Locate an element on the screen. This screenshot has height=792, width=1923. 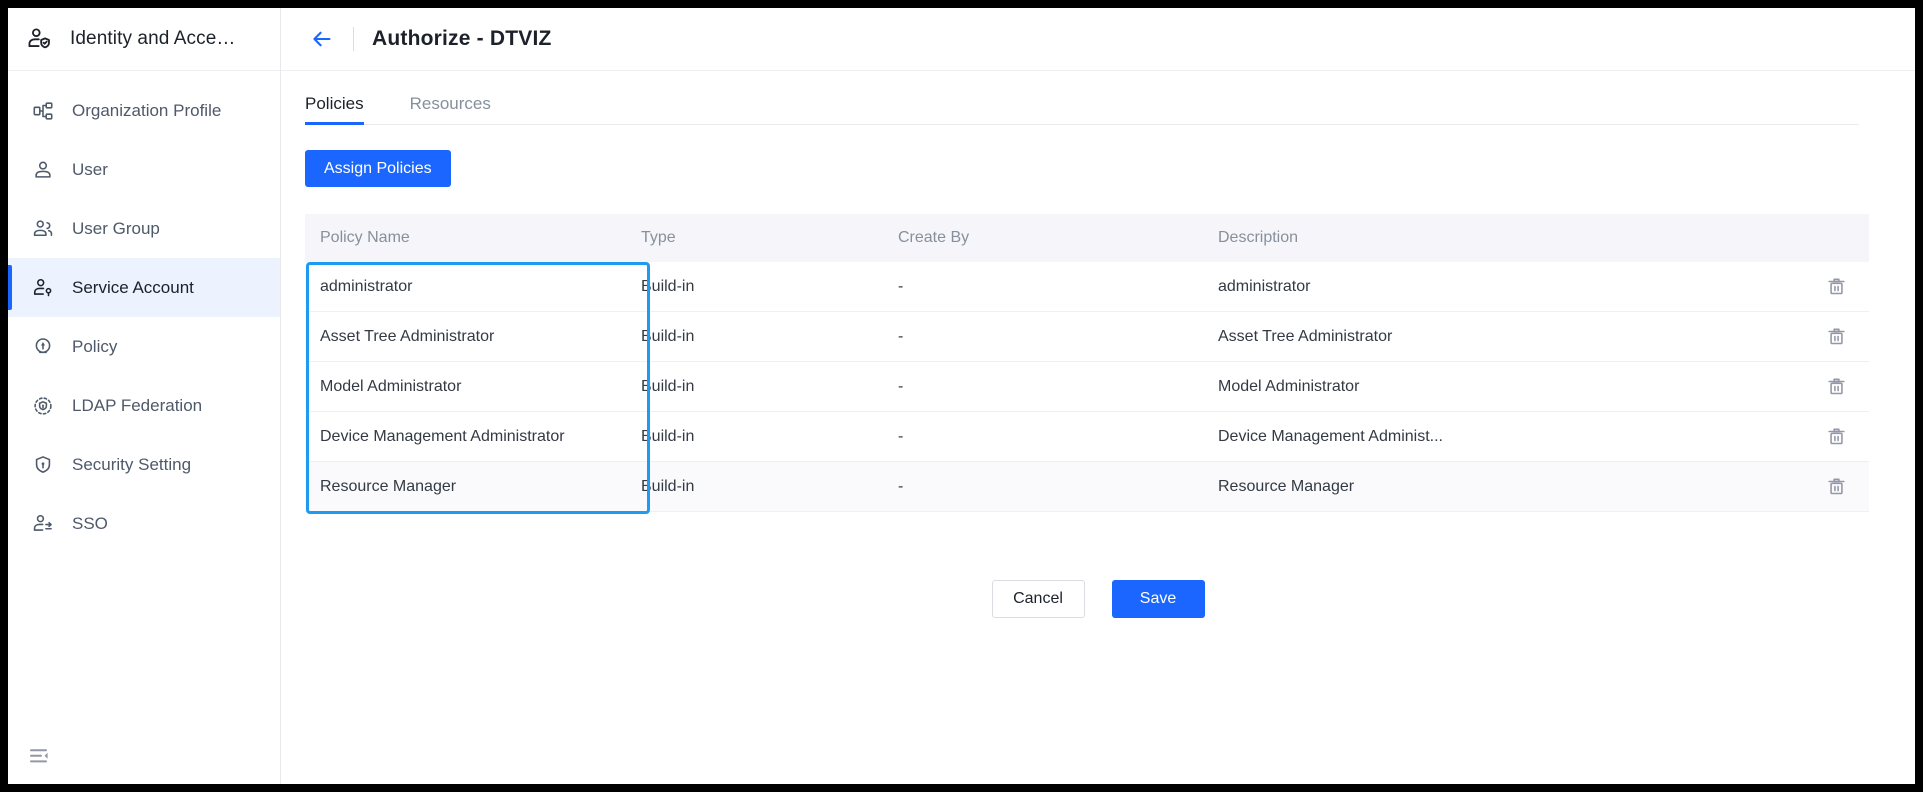
ldap-federation-icon is located at coordinates (43, 406).